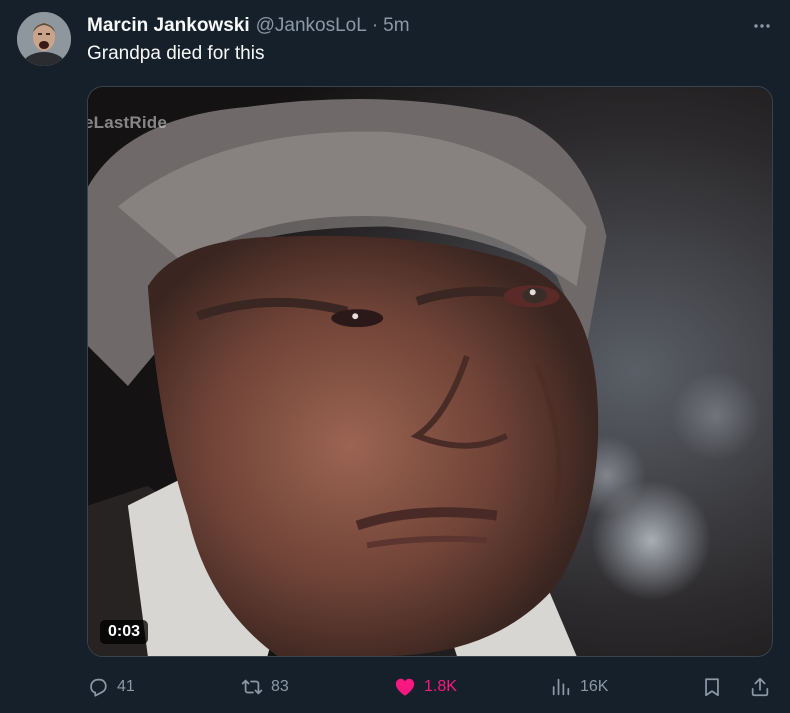 The image size is (790, 713). I want to click on like-button: 1.8K, so click(425, 687).